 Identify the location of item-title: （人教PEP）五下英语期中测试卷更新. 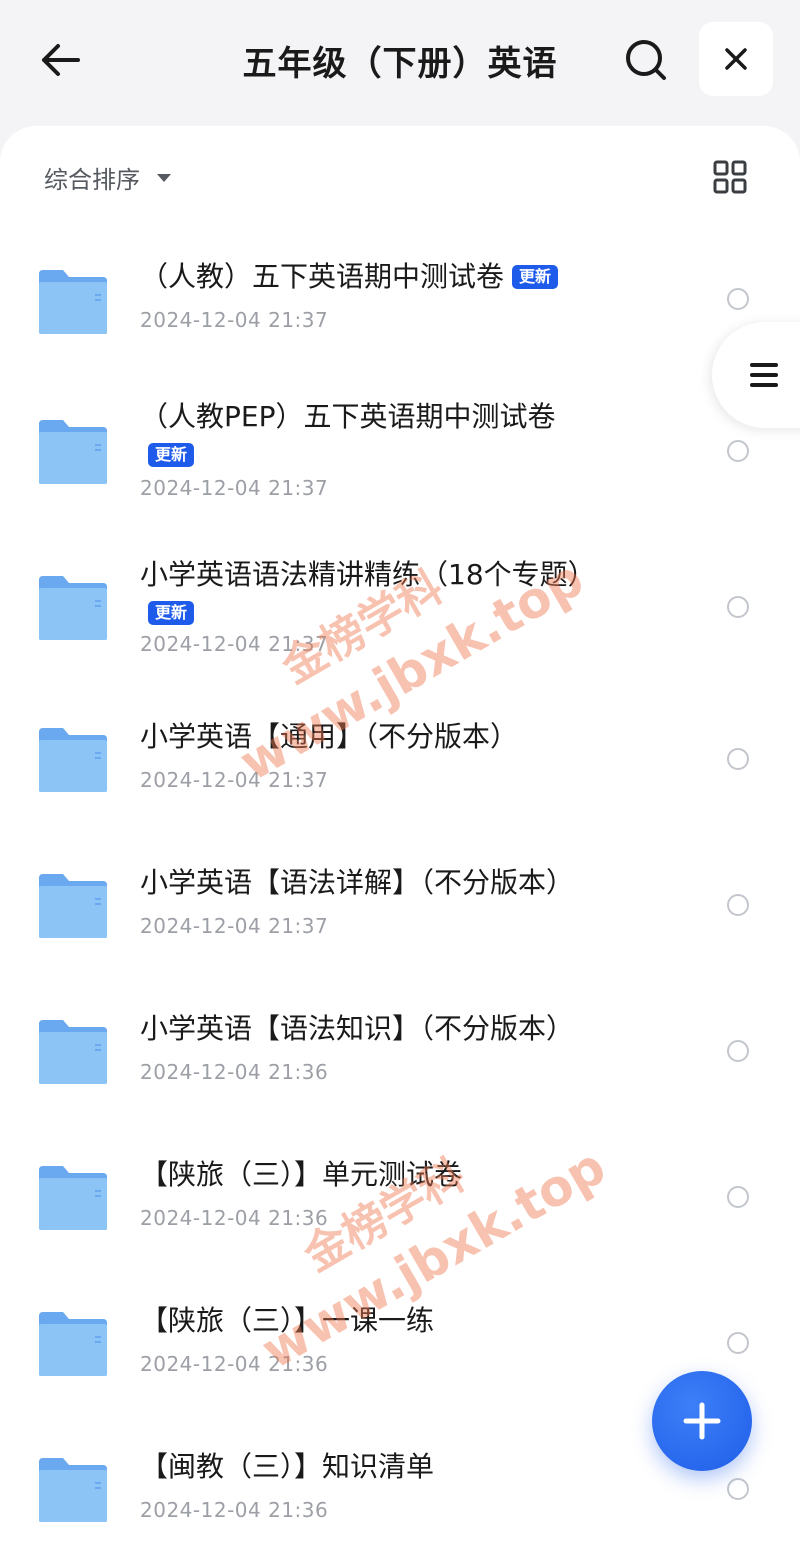
(360, 436).